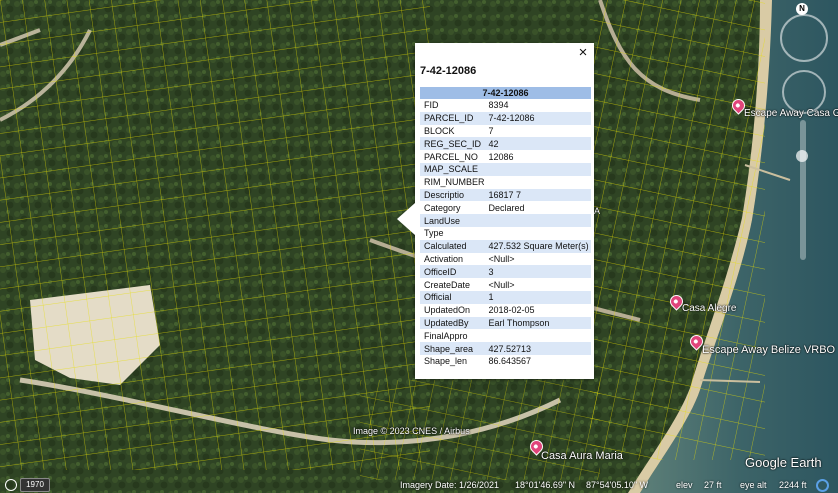 This screenshot has height=493, width=838. Describe the element at coordinates (505, 93) in the screenshot. I see `table-header: 7-42-12086` at that location.